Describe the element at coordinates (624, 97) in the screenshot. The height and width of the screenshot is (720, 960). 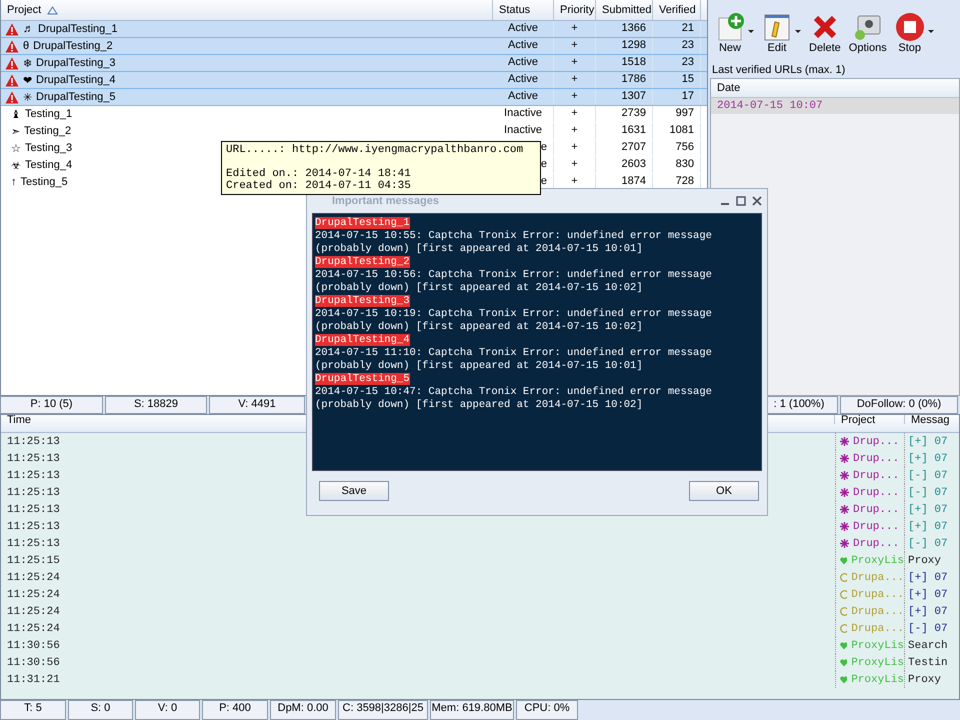
I see `submitted-cell: 1307` at that location.